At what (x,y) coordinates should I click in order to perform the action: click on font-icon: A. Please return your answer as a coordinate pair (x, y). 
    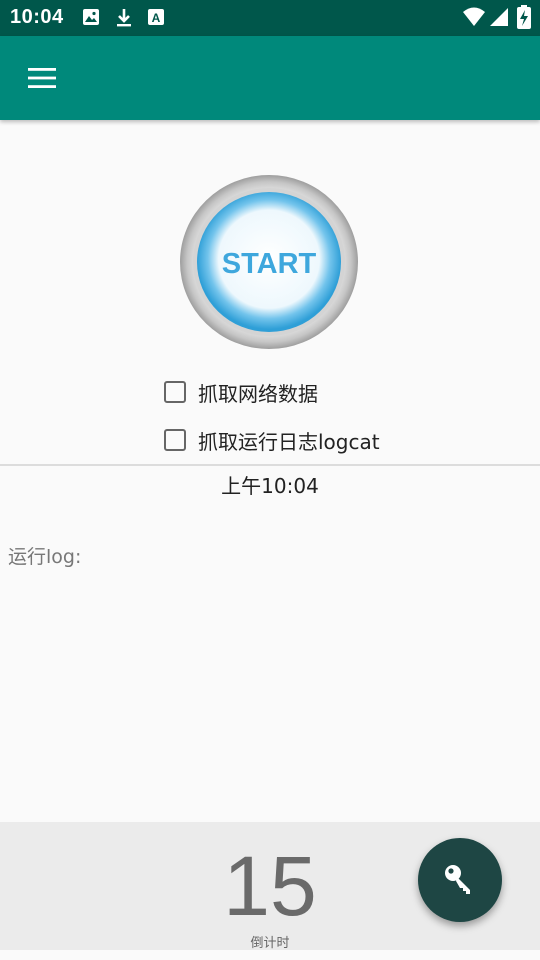
    Looking at the image, I should click on (156, 19).